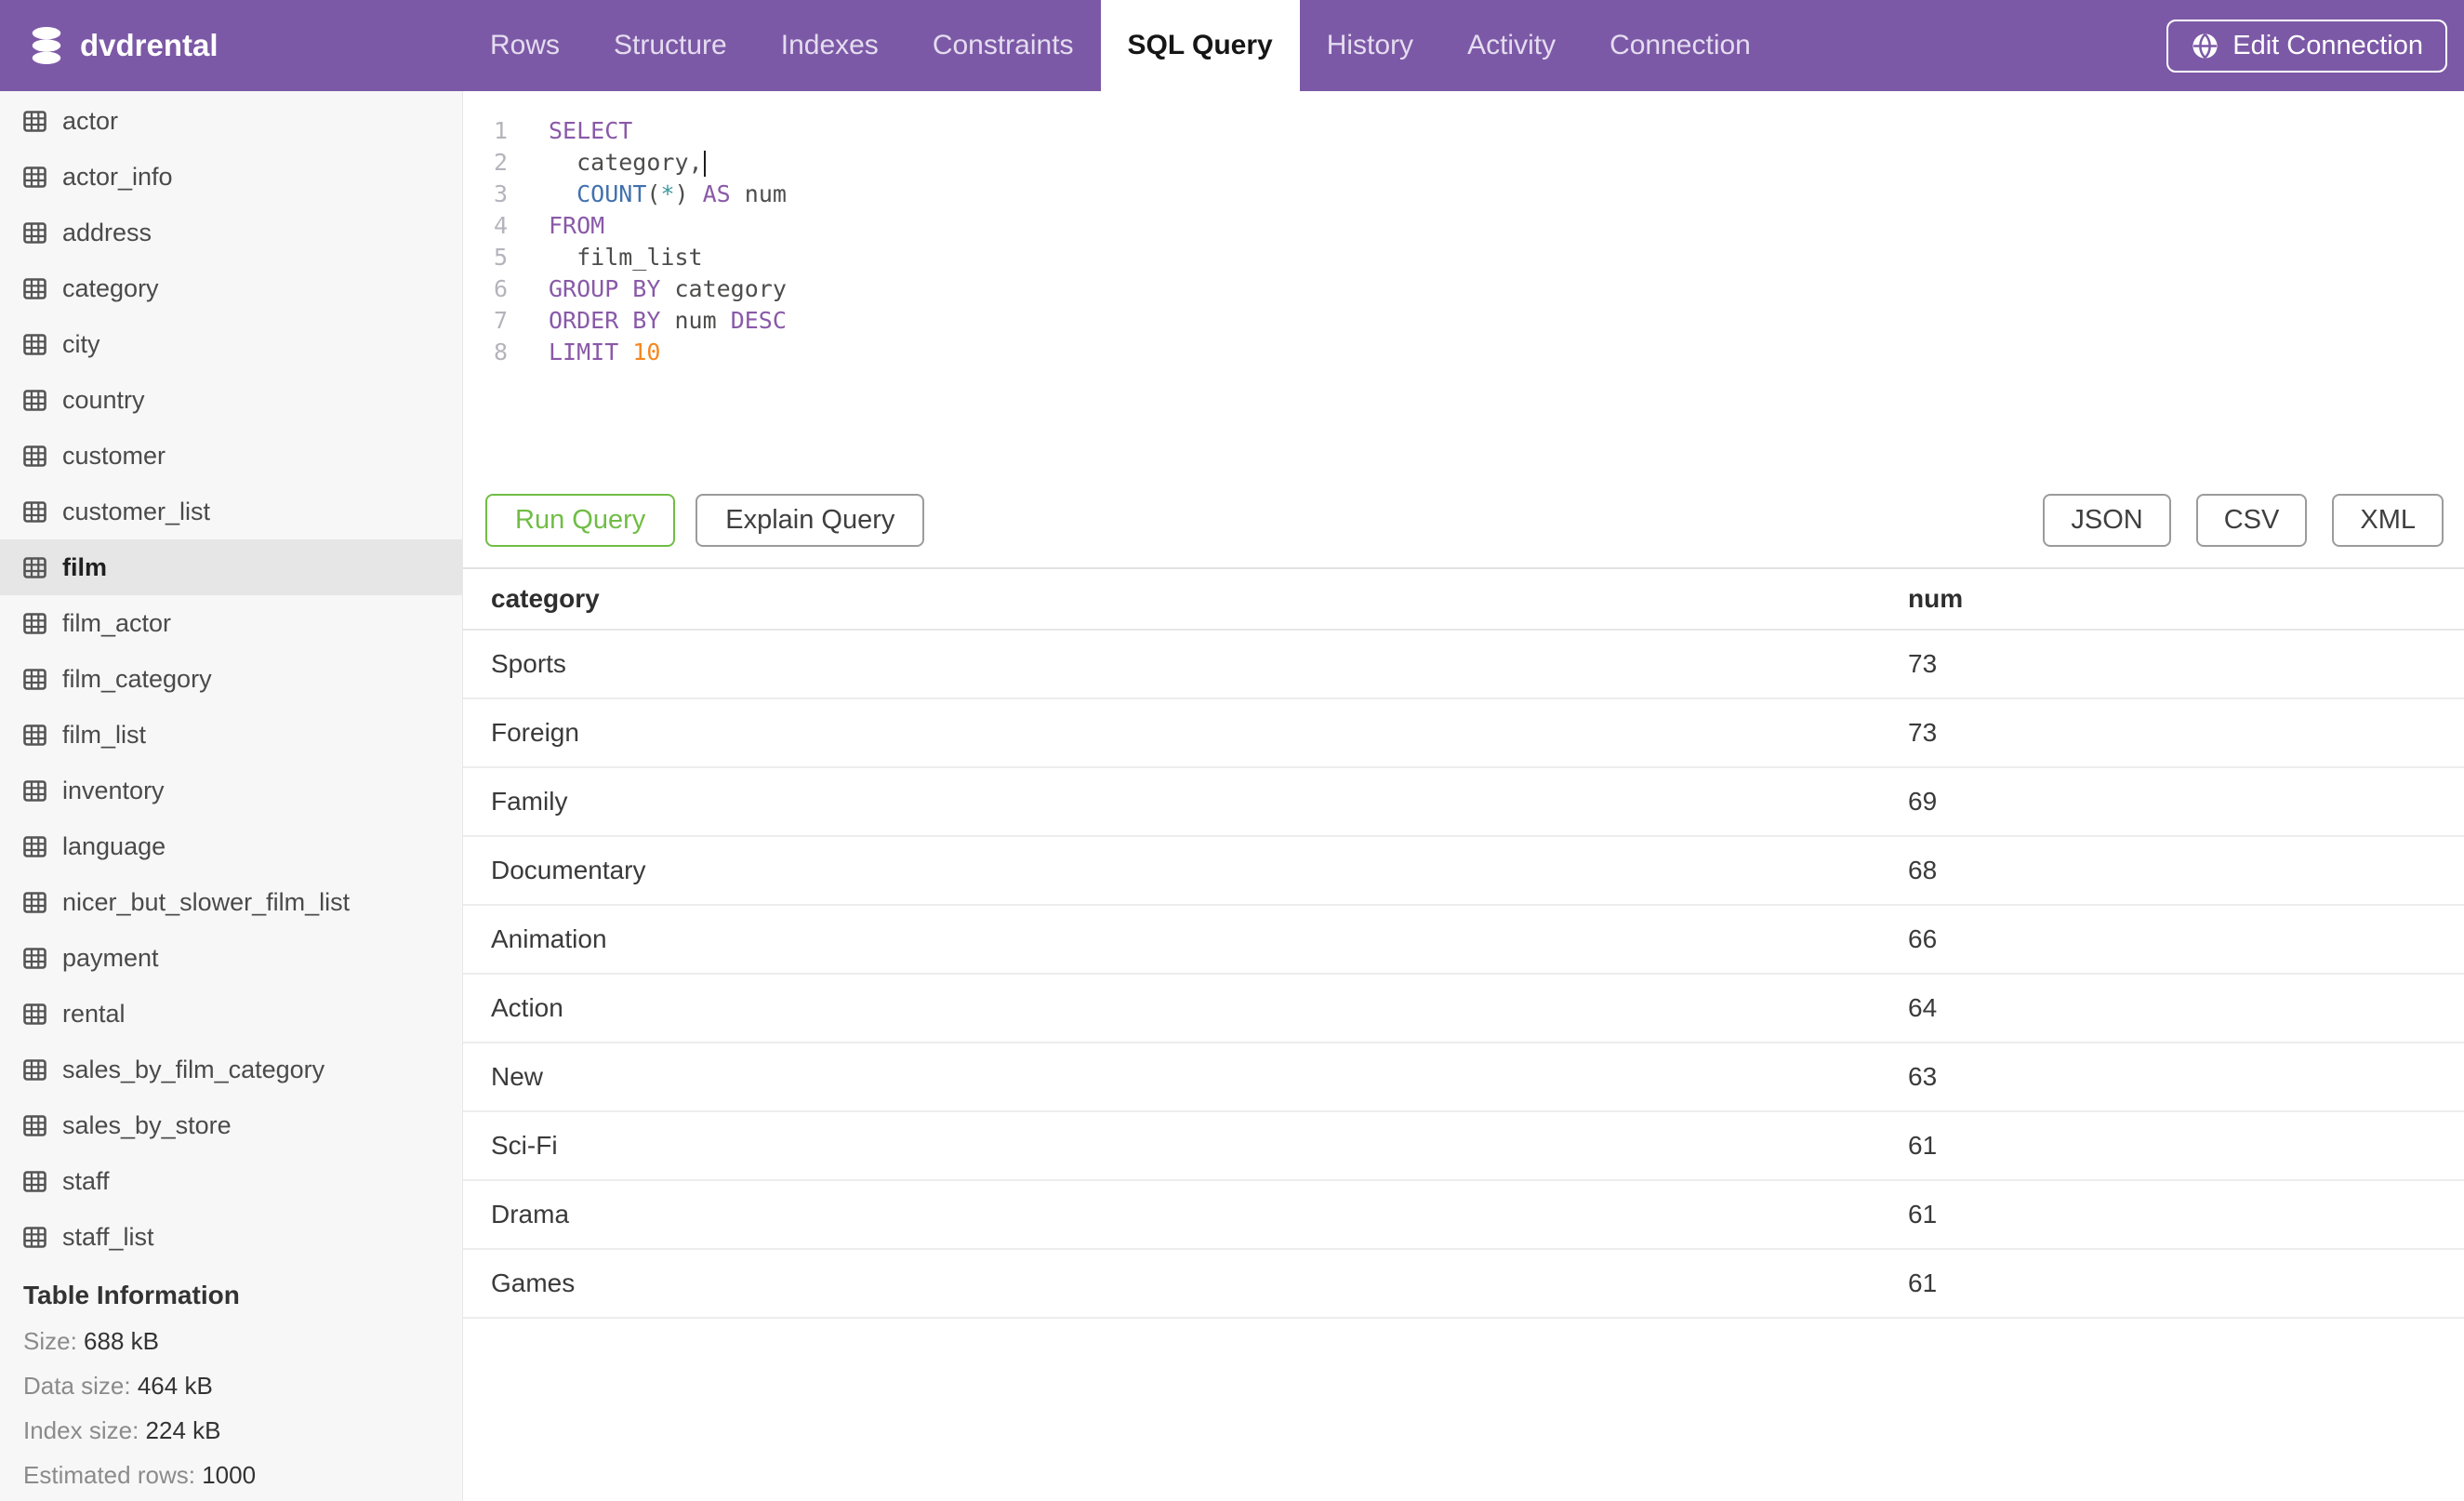 Image resolution: width=2464 pixels, height=1501 pixels. What do you see at coordinates (231, 623) in the screenshot?
I see `sidebar-item-film_actor: film_actor` at bounding box center [231, 623].